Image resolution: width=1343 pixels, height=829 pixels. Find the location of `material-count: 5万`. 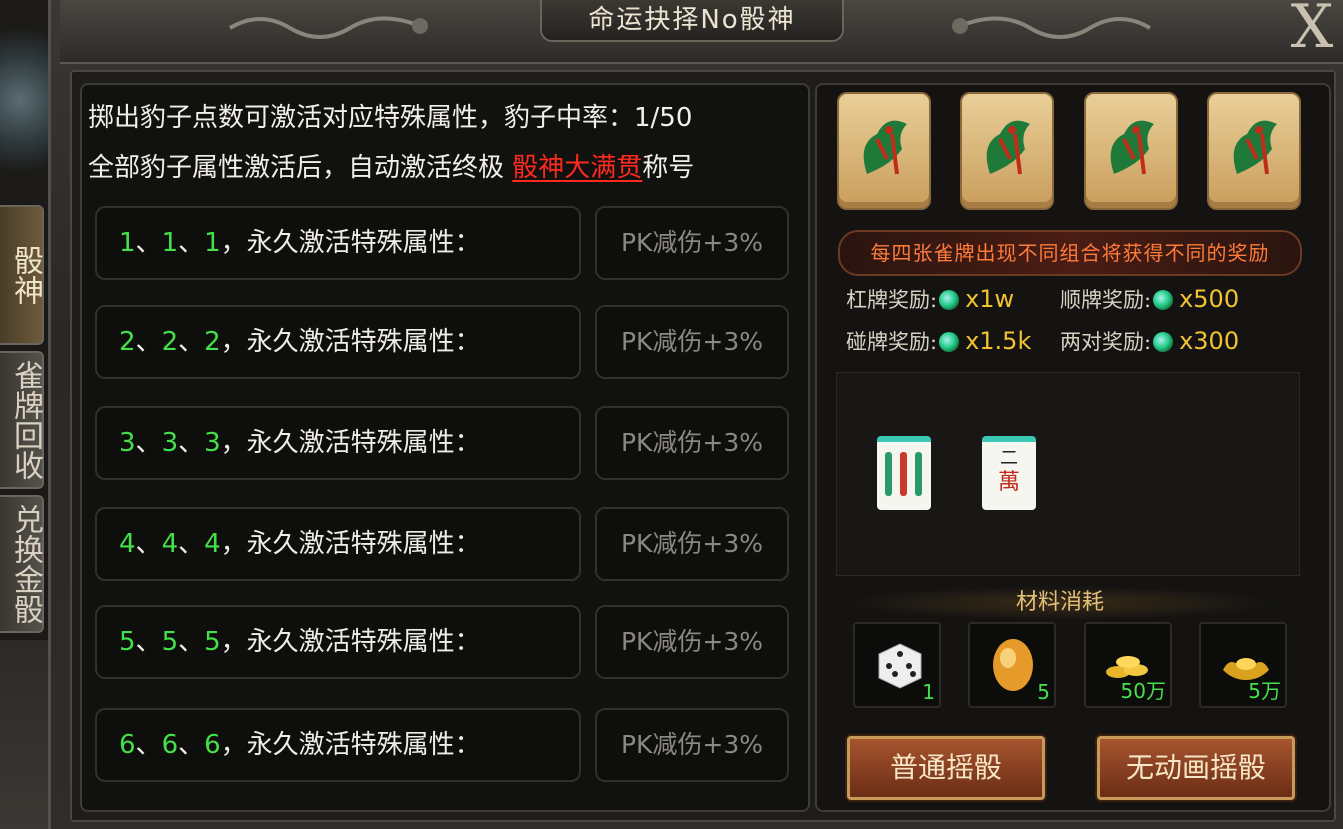

material-count: 5万 is located at coordinates (1264, 691).